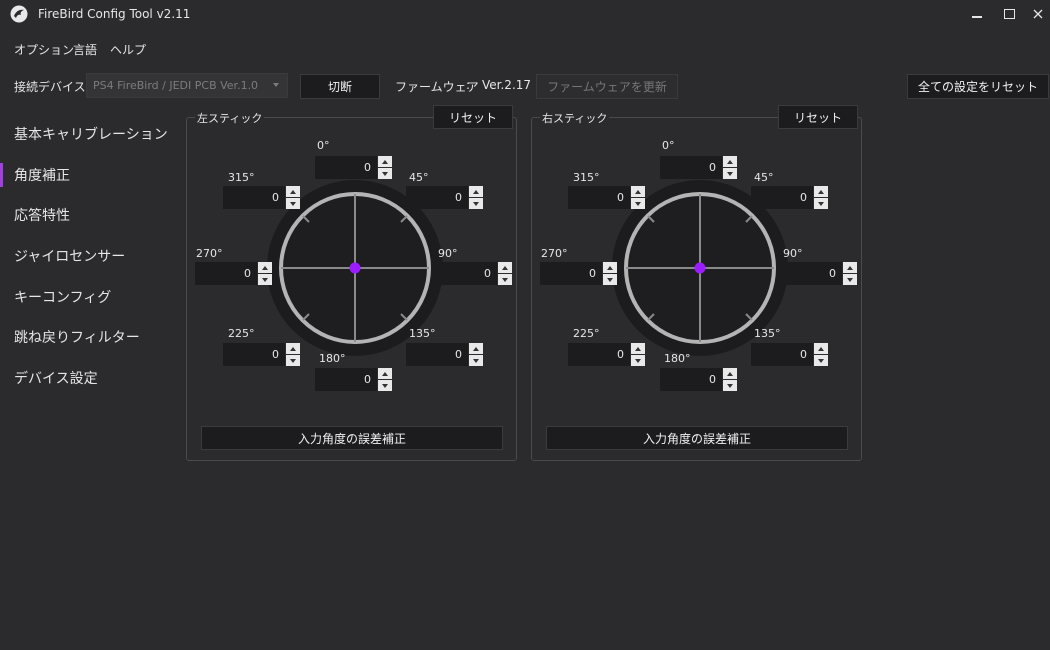 Image resolution: width=1050 pixels, height=650 pixels. I want to click on sidebar-item-response: 応答特性, so click(42, 215).